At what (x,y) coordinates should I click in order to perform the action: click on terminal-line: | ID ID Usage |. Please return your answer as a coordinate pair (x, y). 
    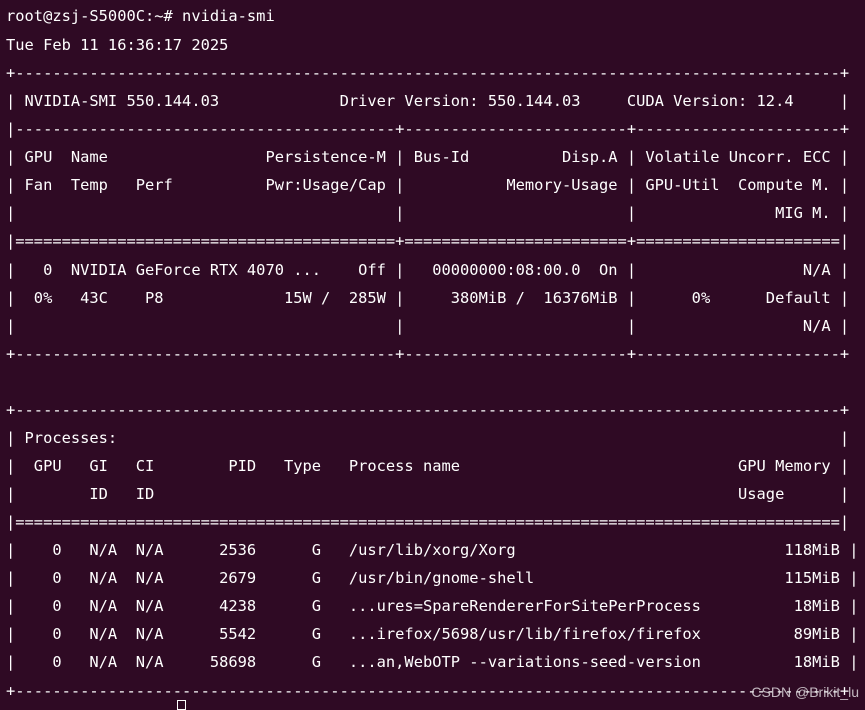
    Looking at the image, I should click on (428, 494).